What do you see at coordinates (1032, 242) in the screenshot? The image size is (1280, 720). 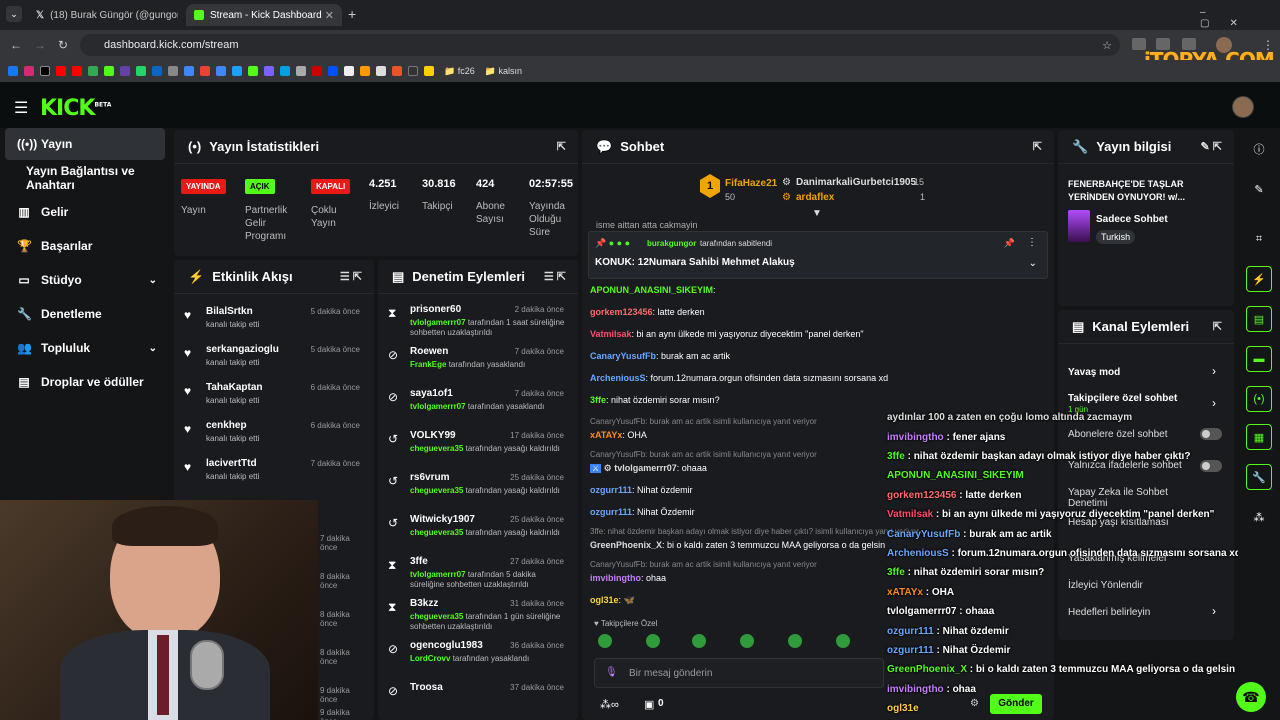 I see `more-icon: ⋮` at bounding box center [1032, 242].